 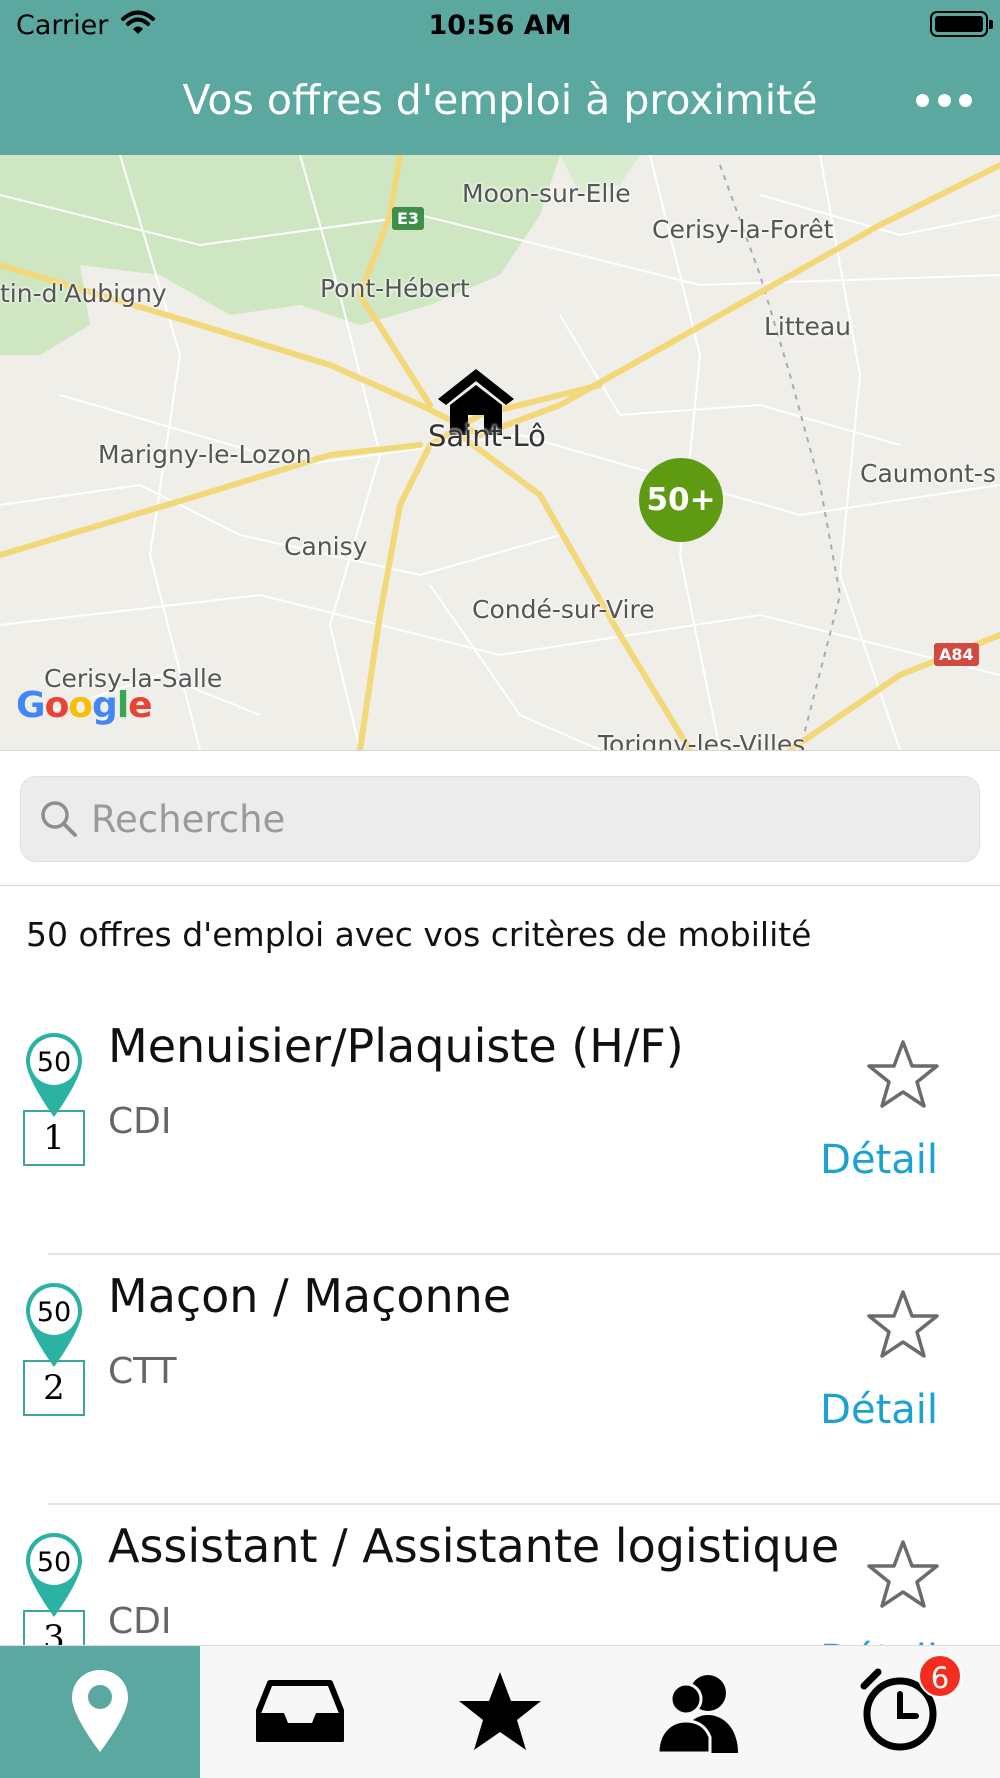 I want to click on job-contract-type: CTT, so click(x=142, y=1371).